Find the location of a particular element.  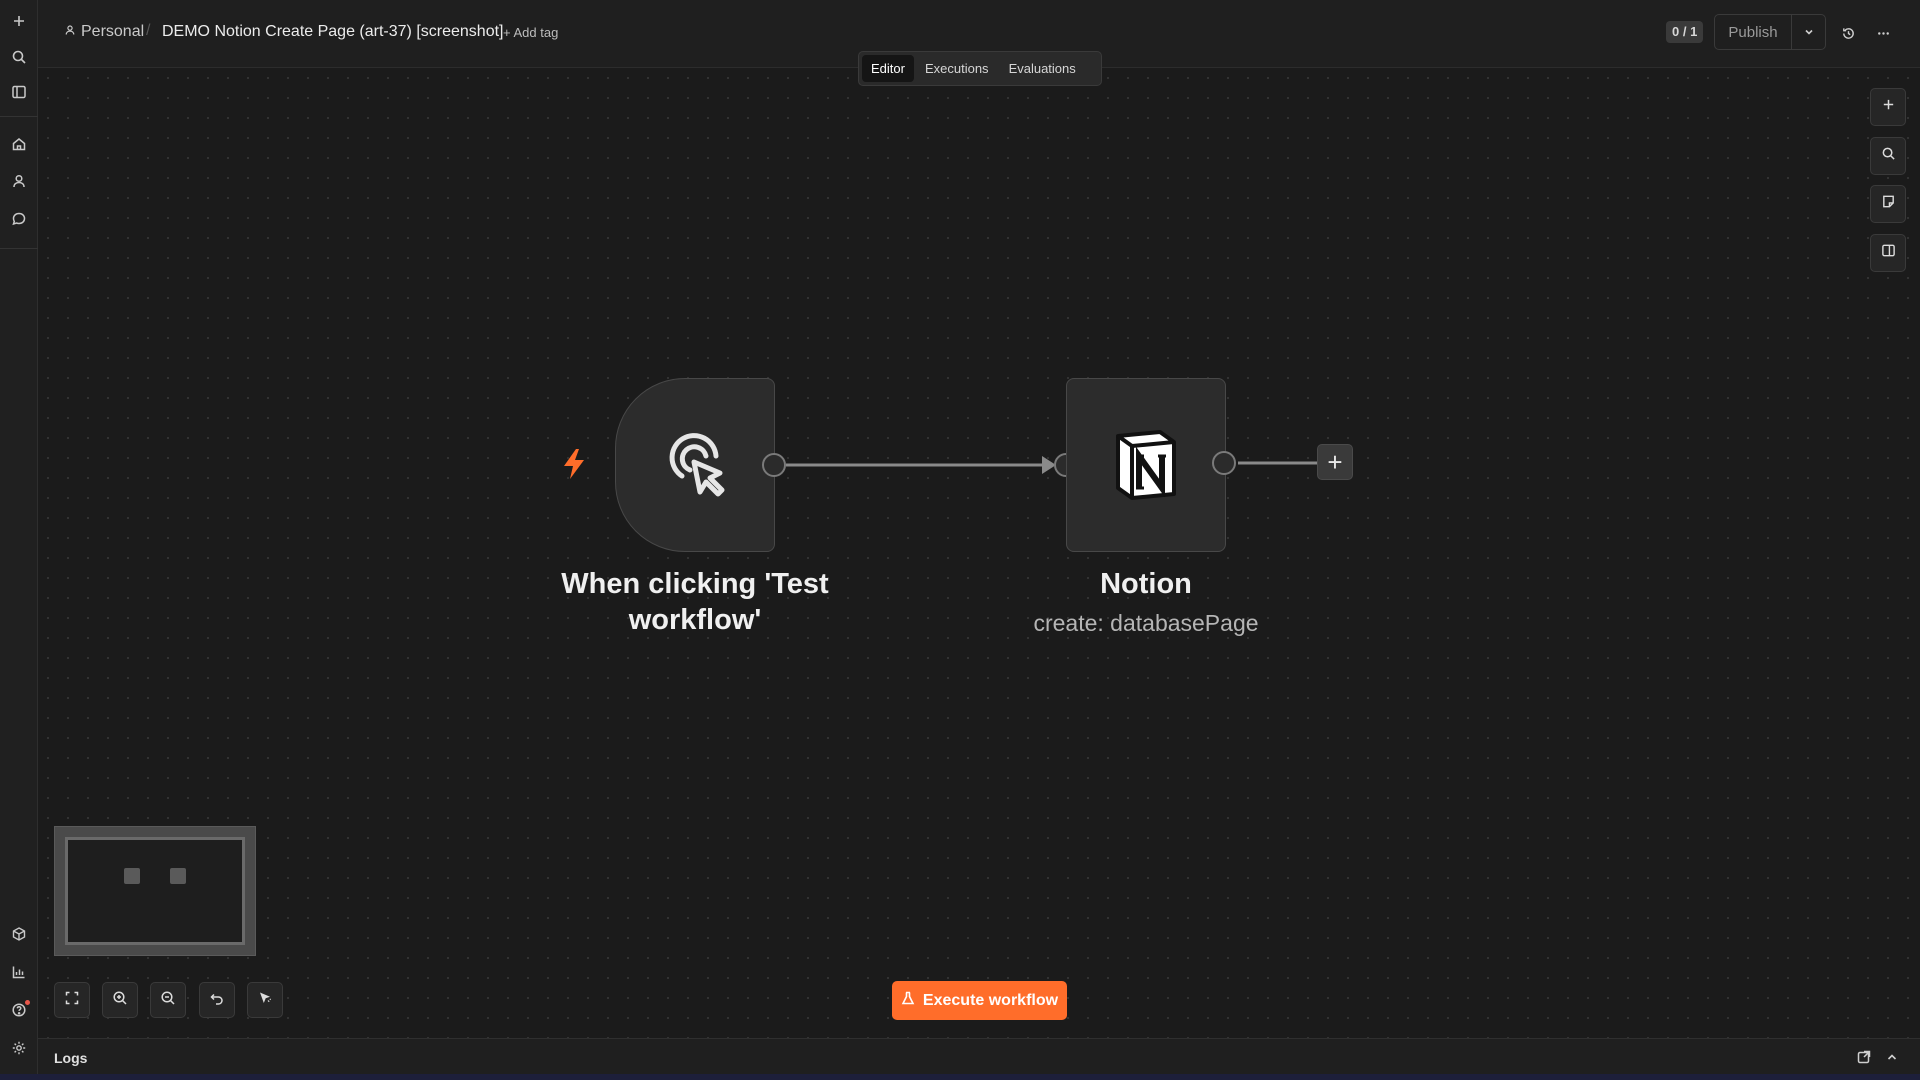

trigger-output-handle is located at coordinates (774, 465).